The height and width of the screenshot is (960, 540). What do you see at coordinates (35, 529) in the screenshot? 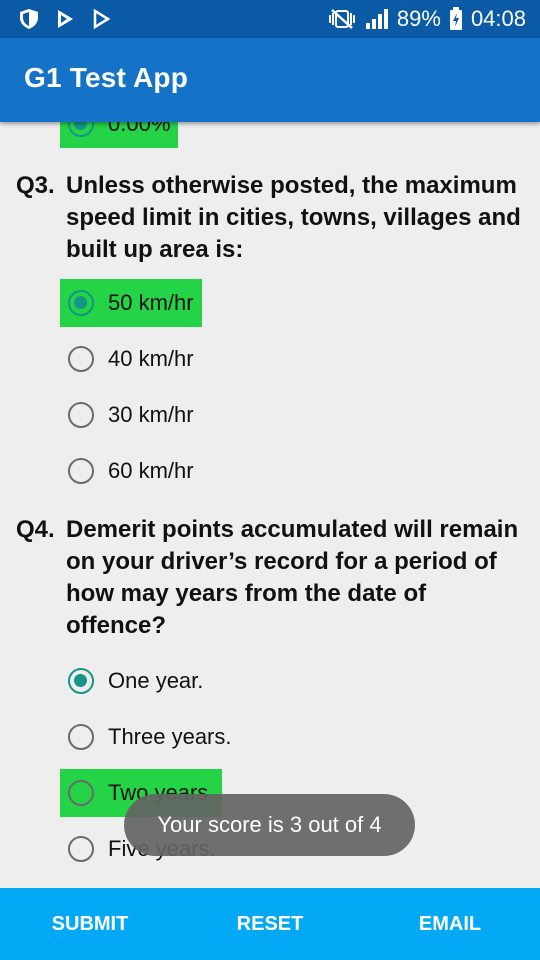
I see `question-number: Q4.` at bounding box center [35, 529].